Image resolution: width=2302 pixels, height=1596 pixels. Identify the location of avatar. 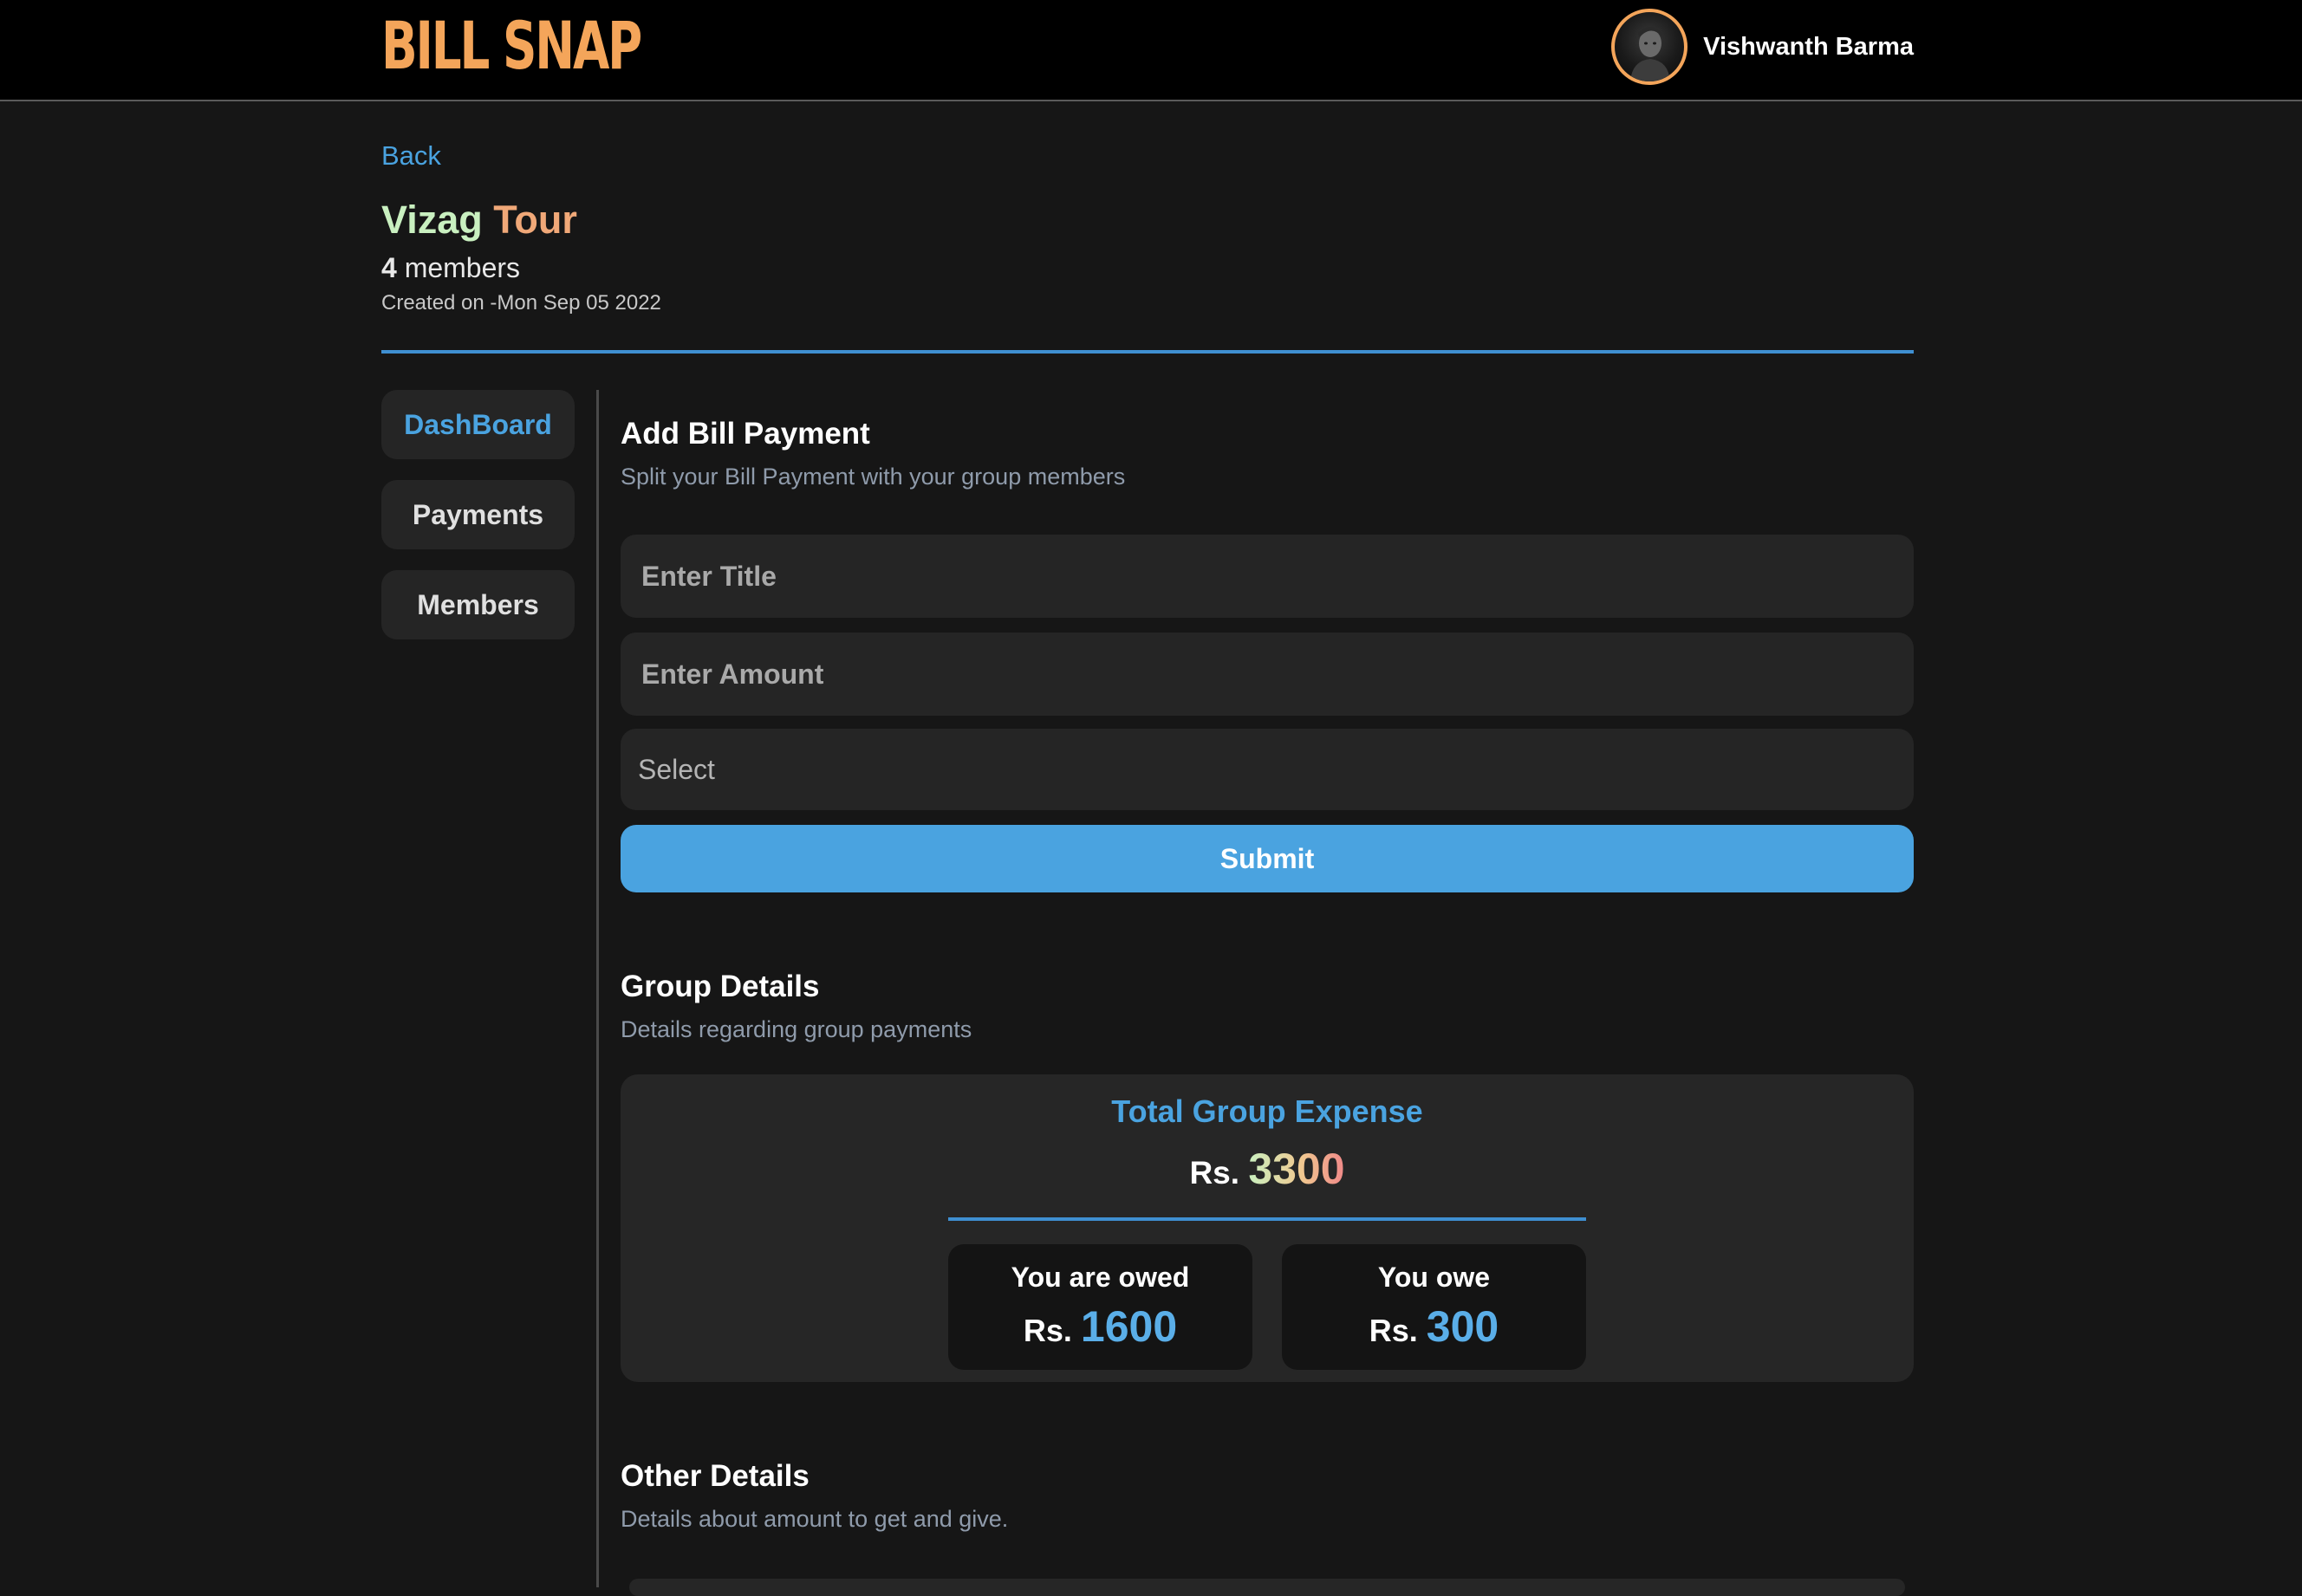
(1649, 47).